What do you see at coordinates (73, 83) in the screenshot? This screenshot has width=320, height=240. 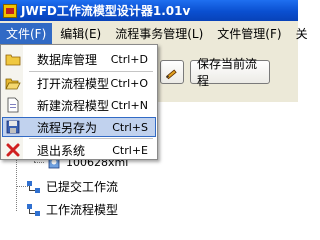 I see `menu-item-label: 打开流程模型` at bounding box center [73, 83].